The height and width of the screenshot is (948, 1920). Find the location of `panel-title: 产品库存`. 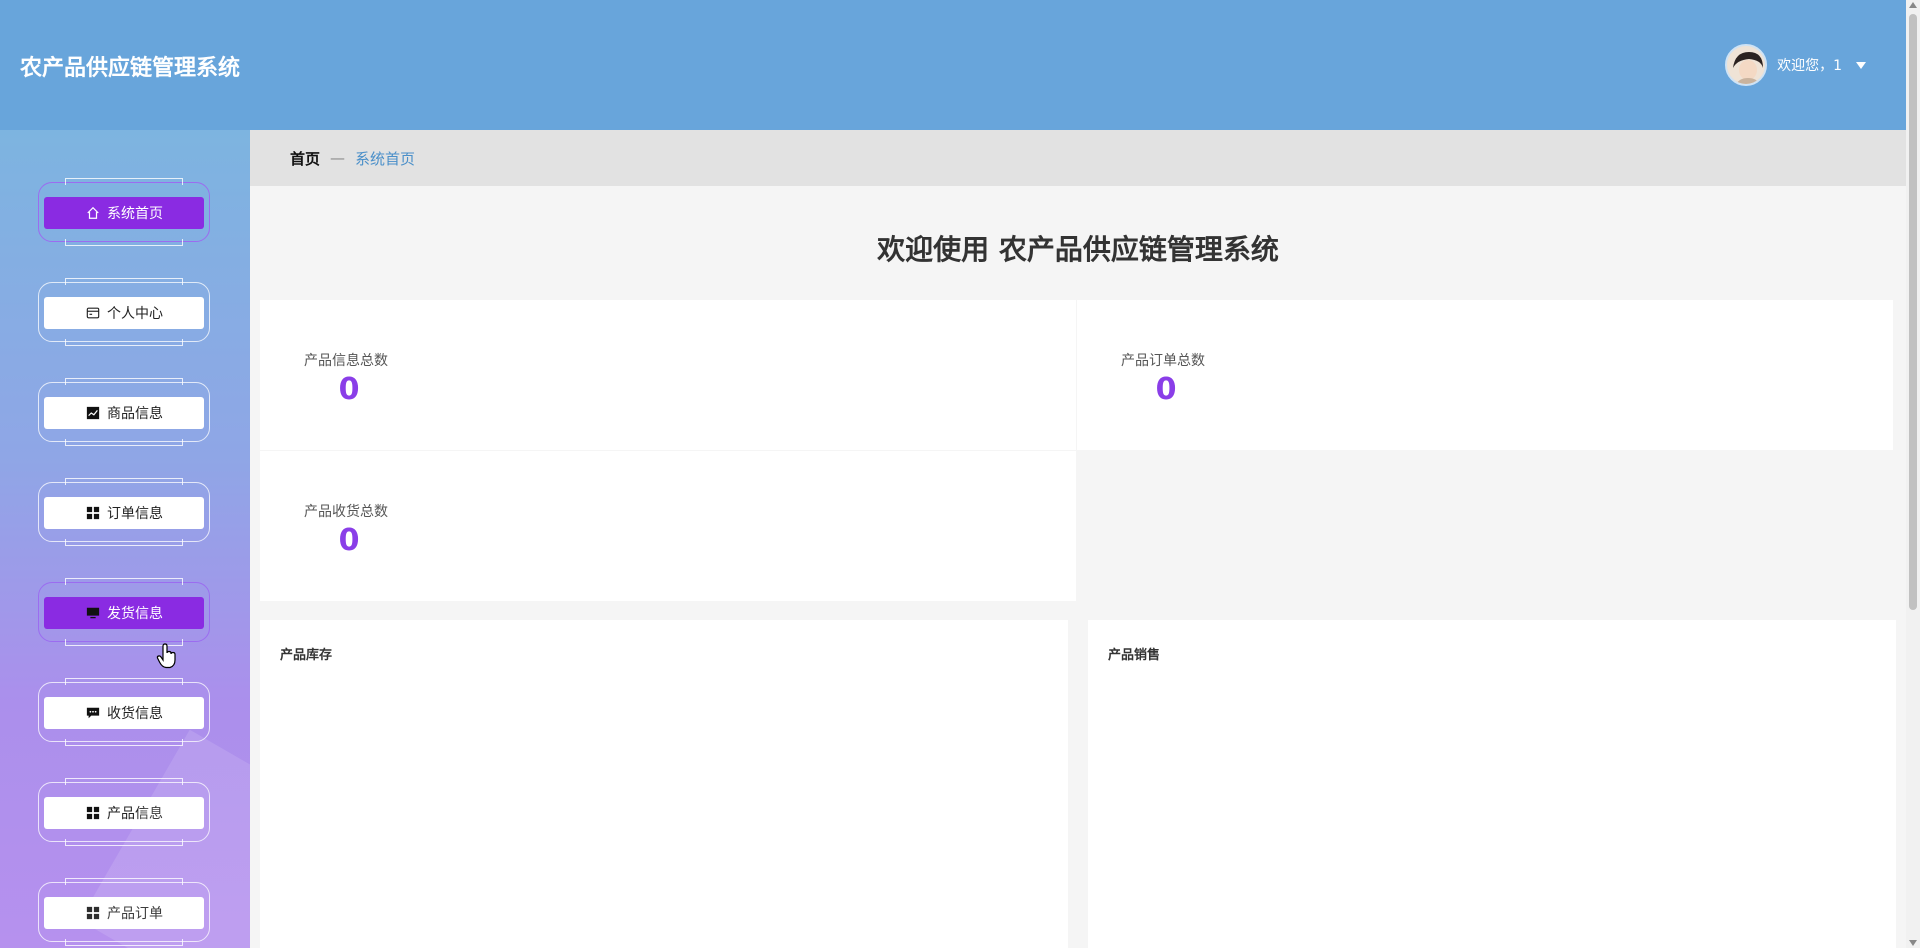

panel-title: 产品库存 is located at coordinates (306, 655).